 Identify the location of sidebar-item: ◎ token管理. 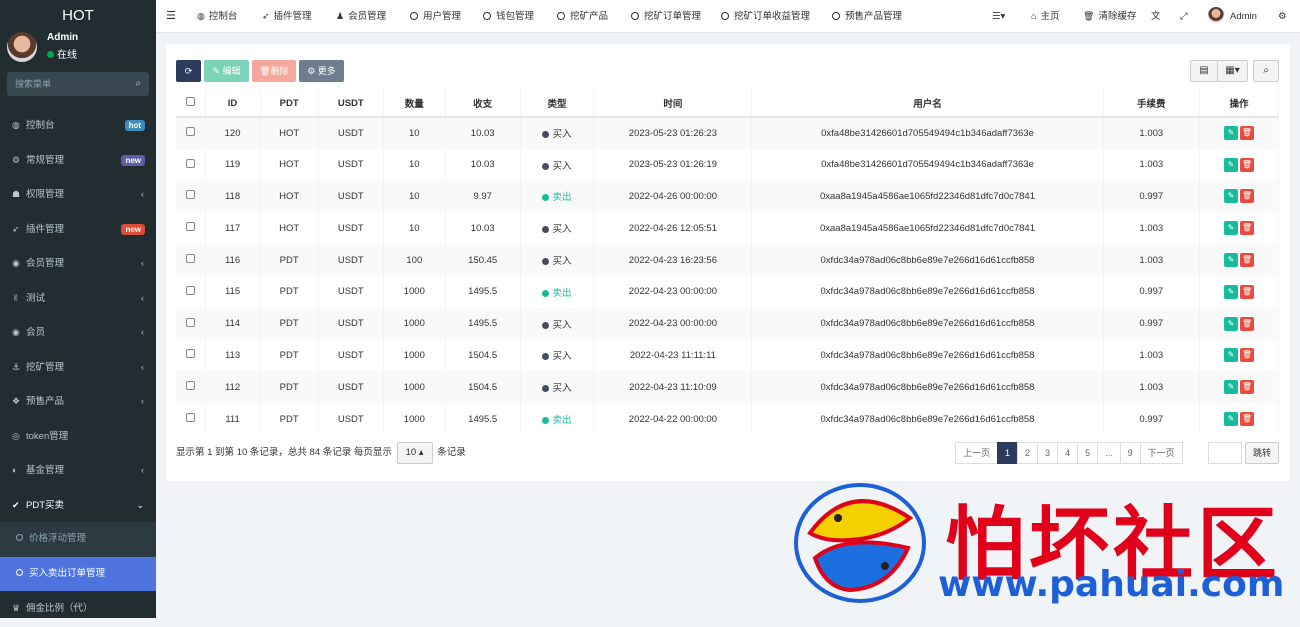
(78, 436).